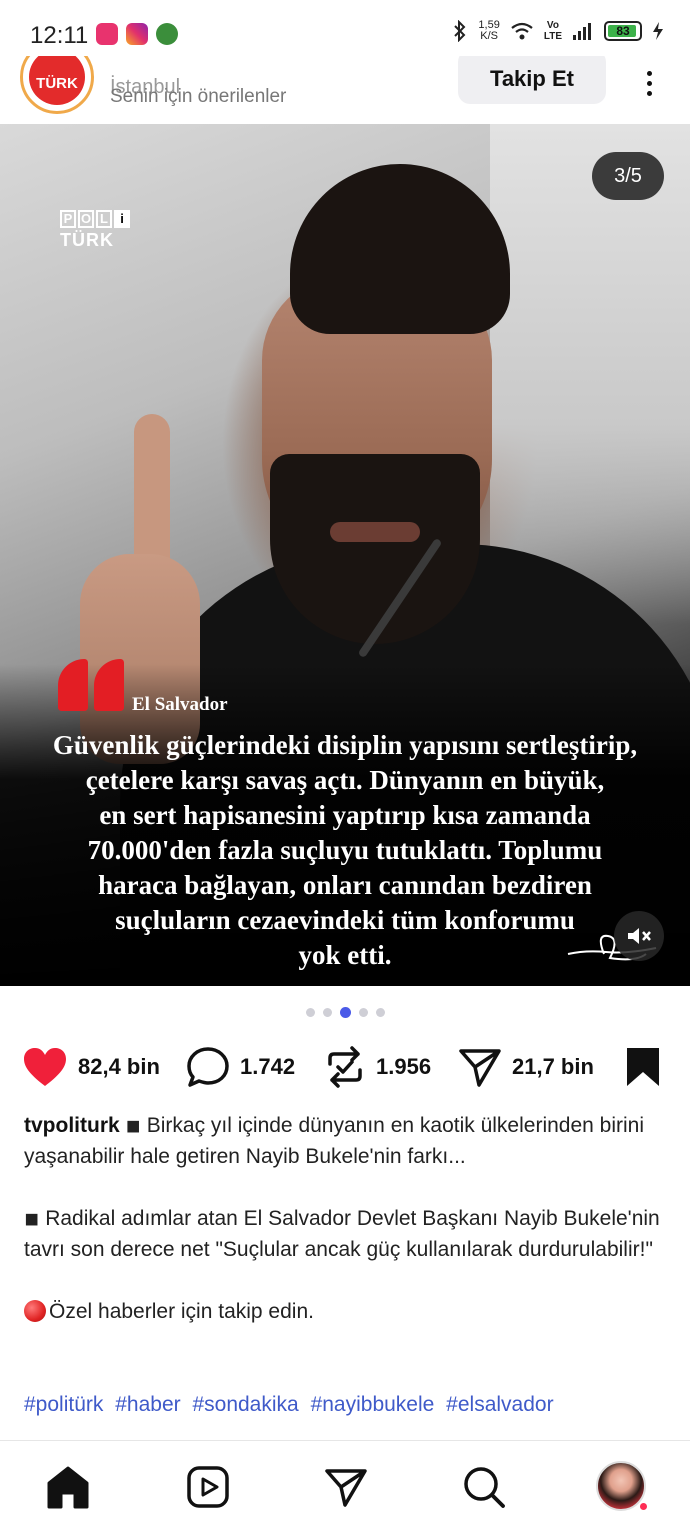 This screenshot has width=690, height=1533. What do you see at coordinates (63, 1404) in the screenshot?
I see `hashtag-link: #politürk` at bounding box center [63, 1404].